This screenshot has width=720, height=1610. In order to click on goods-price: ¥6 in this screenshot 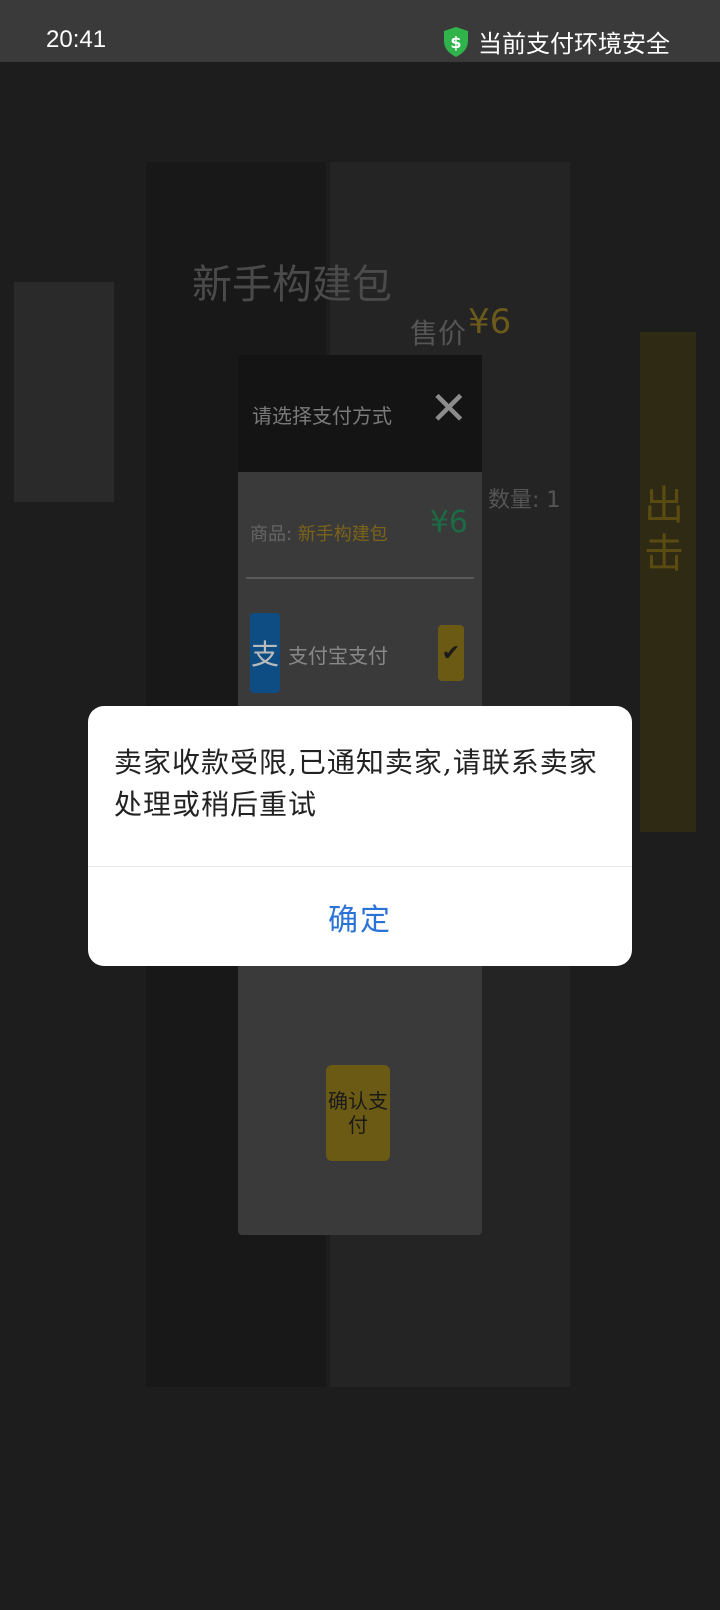, I will do `click(448, 522)`.